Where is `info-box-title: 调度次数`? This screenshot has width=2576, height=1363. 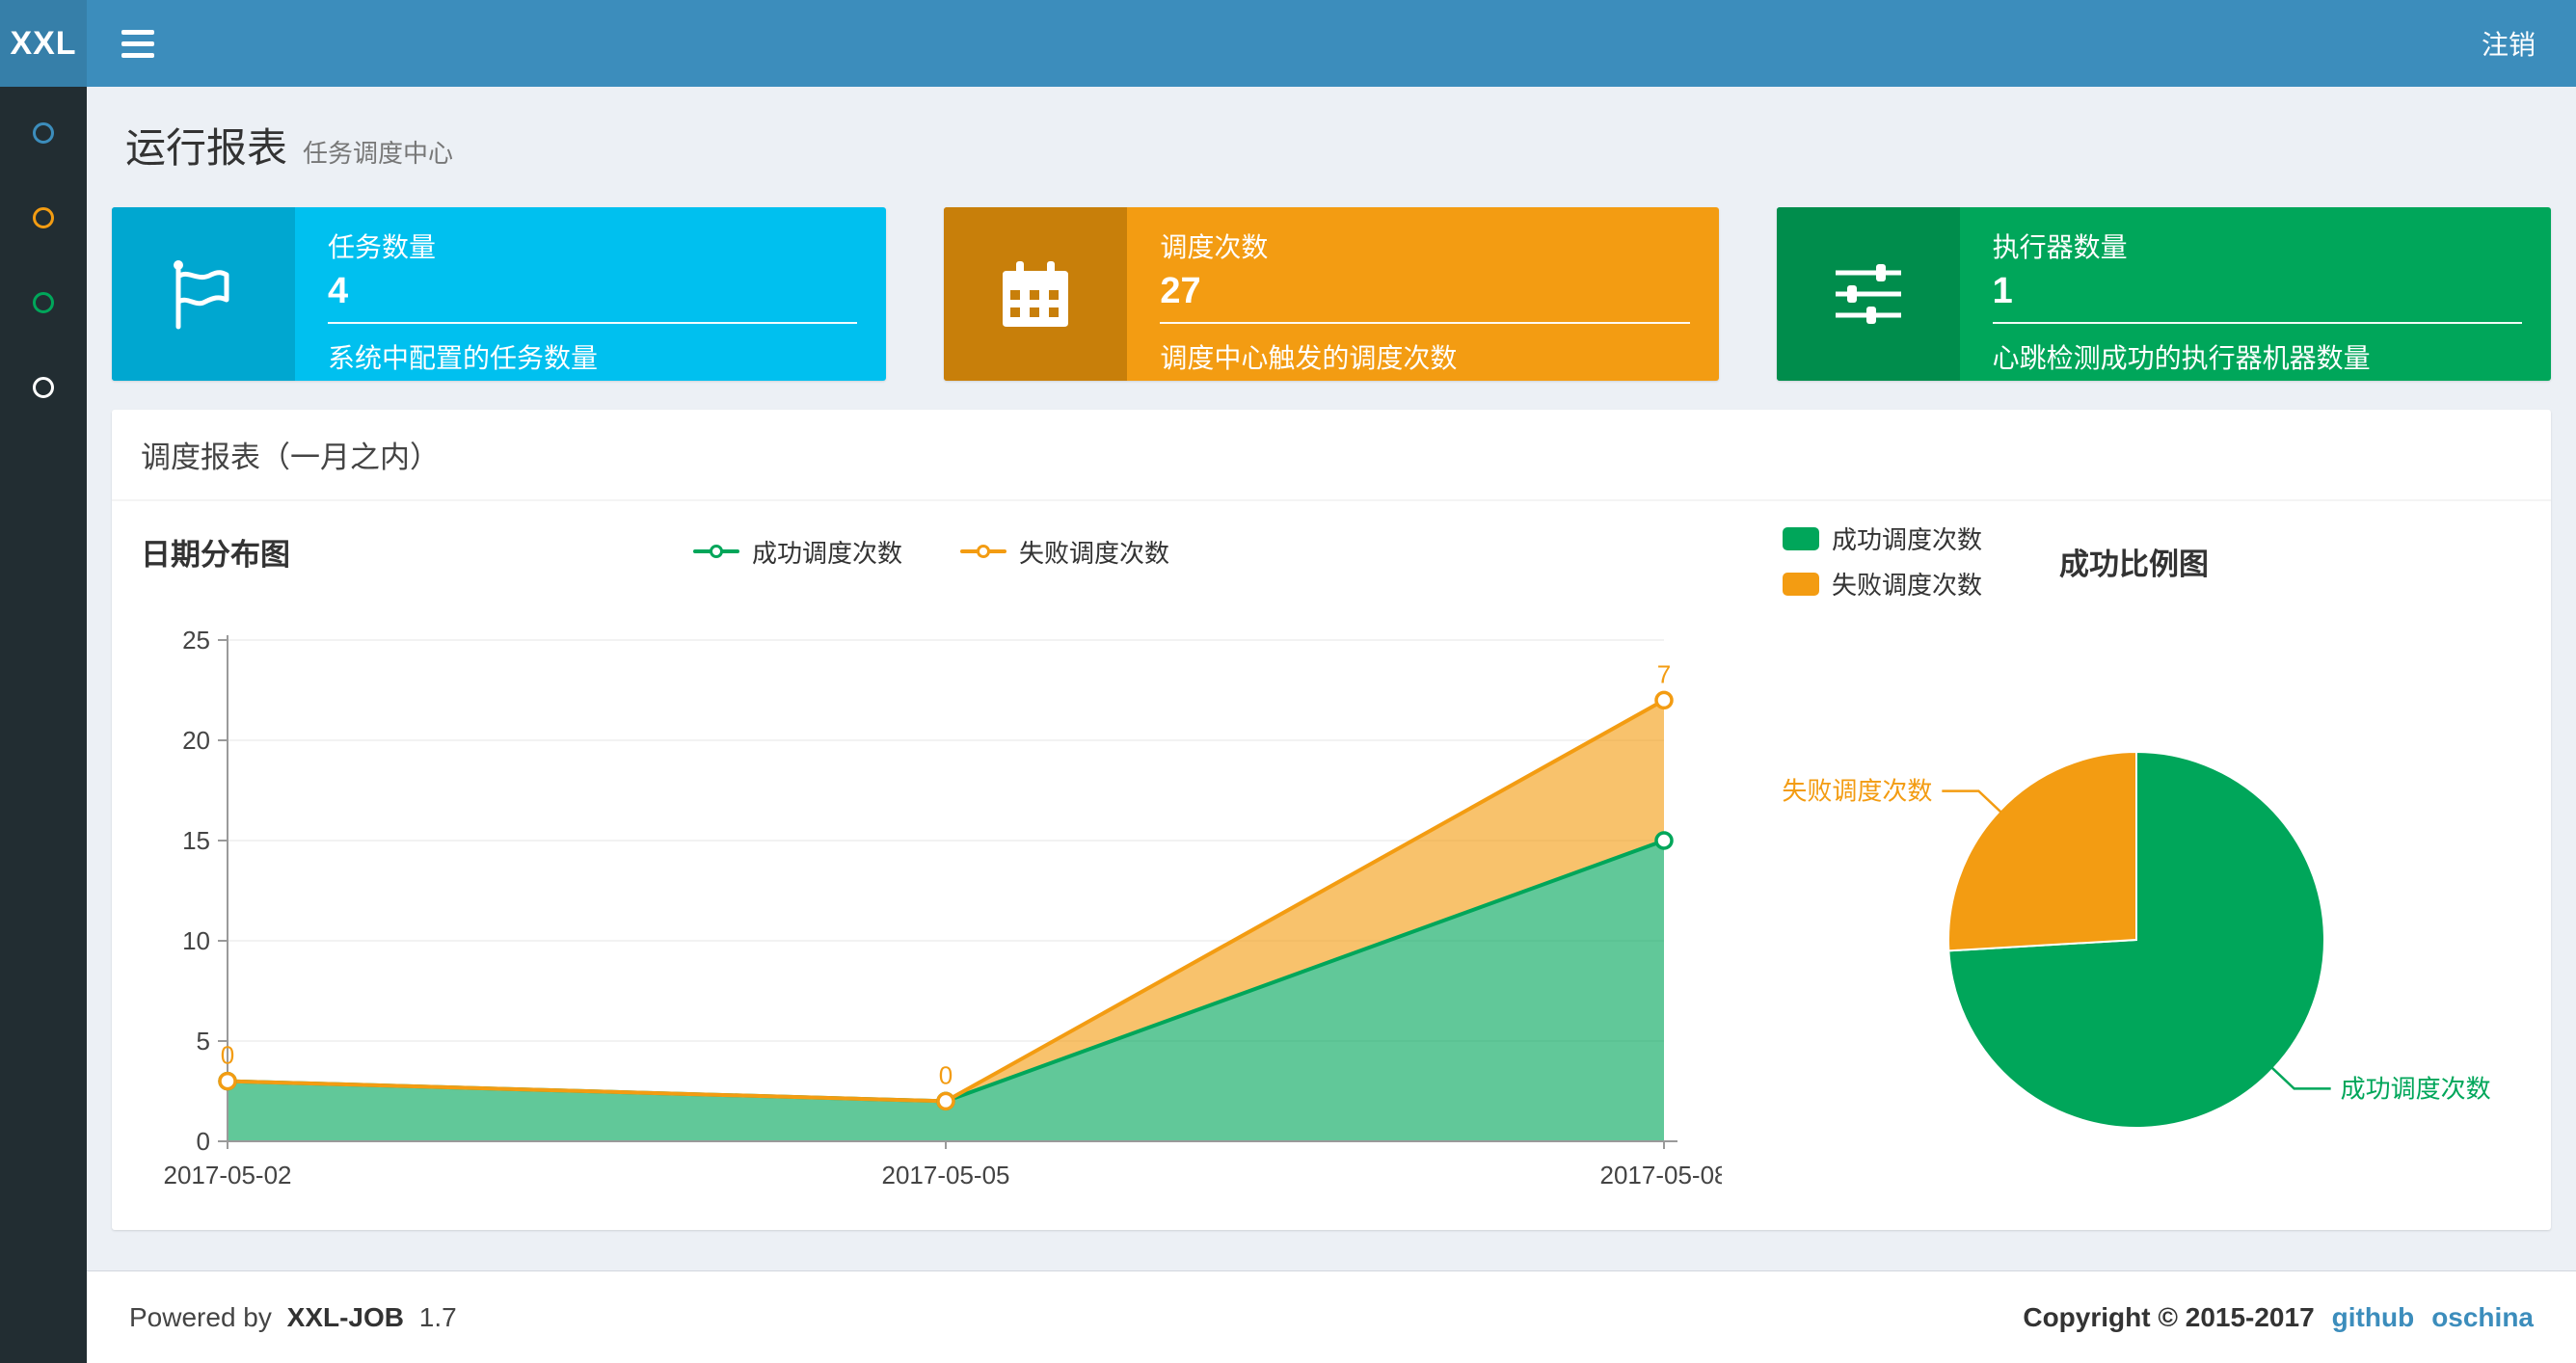 info-box-title: 调度次数 is located at coordinates (1215, 247).